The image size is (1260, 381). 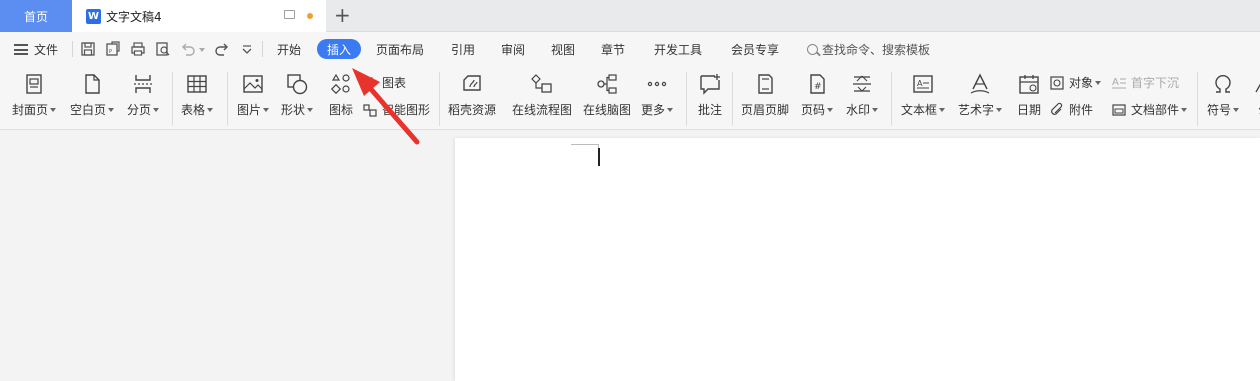 I want to click on shape-button: 形状, so click(x=297, y=94).